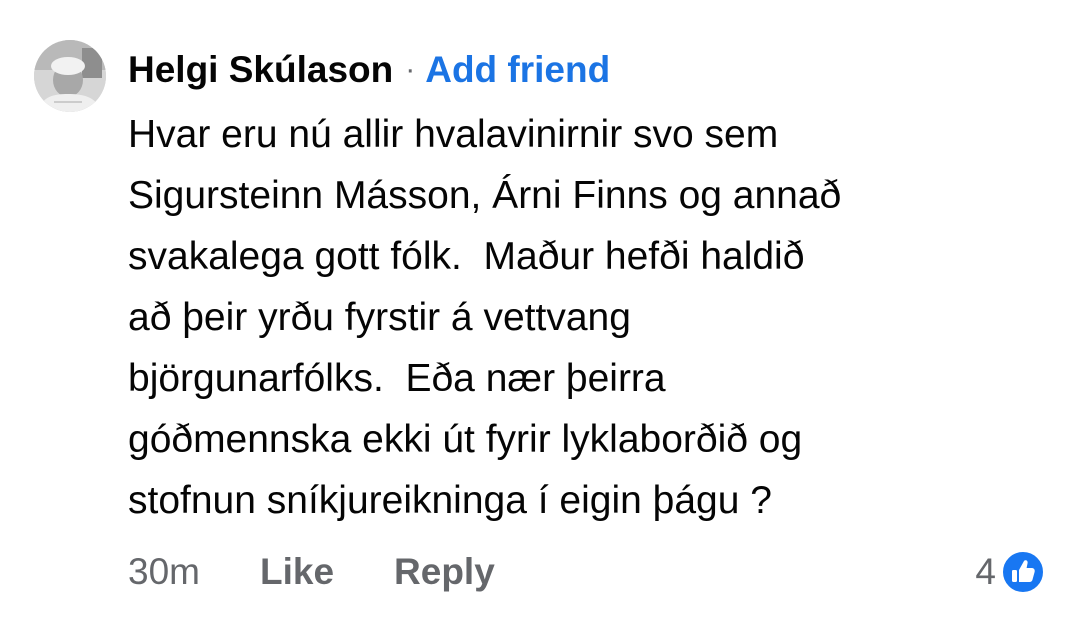 This screenshot has height=637, width=1080. I want to click on comment-text-line: að þeir yrðu fyrstir á vettvang, so click(379, 317).